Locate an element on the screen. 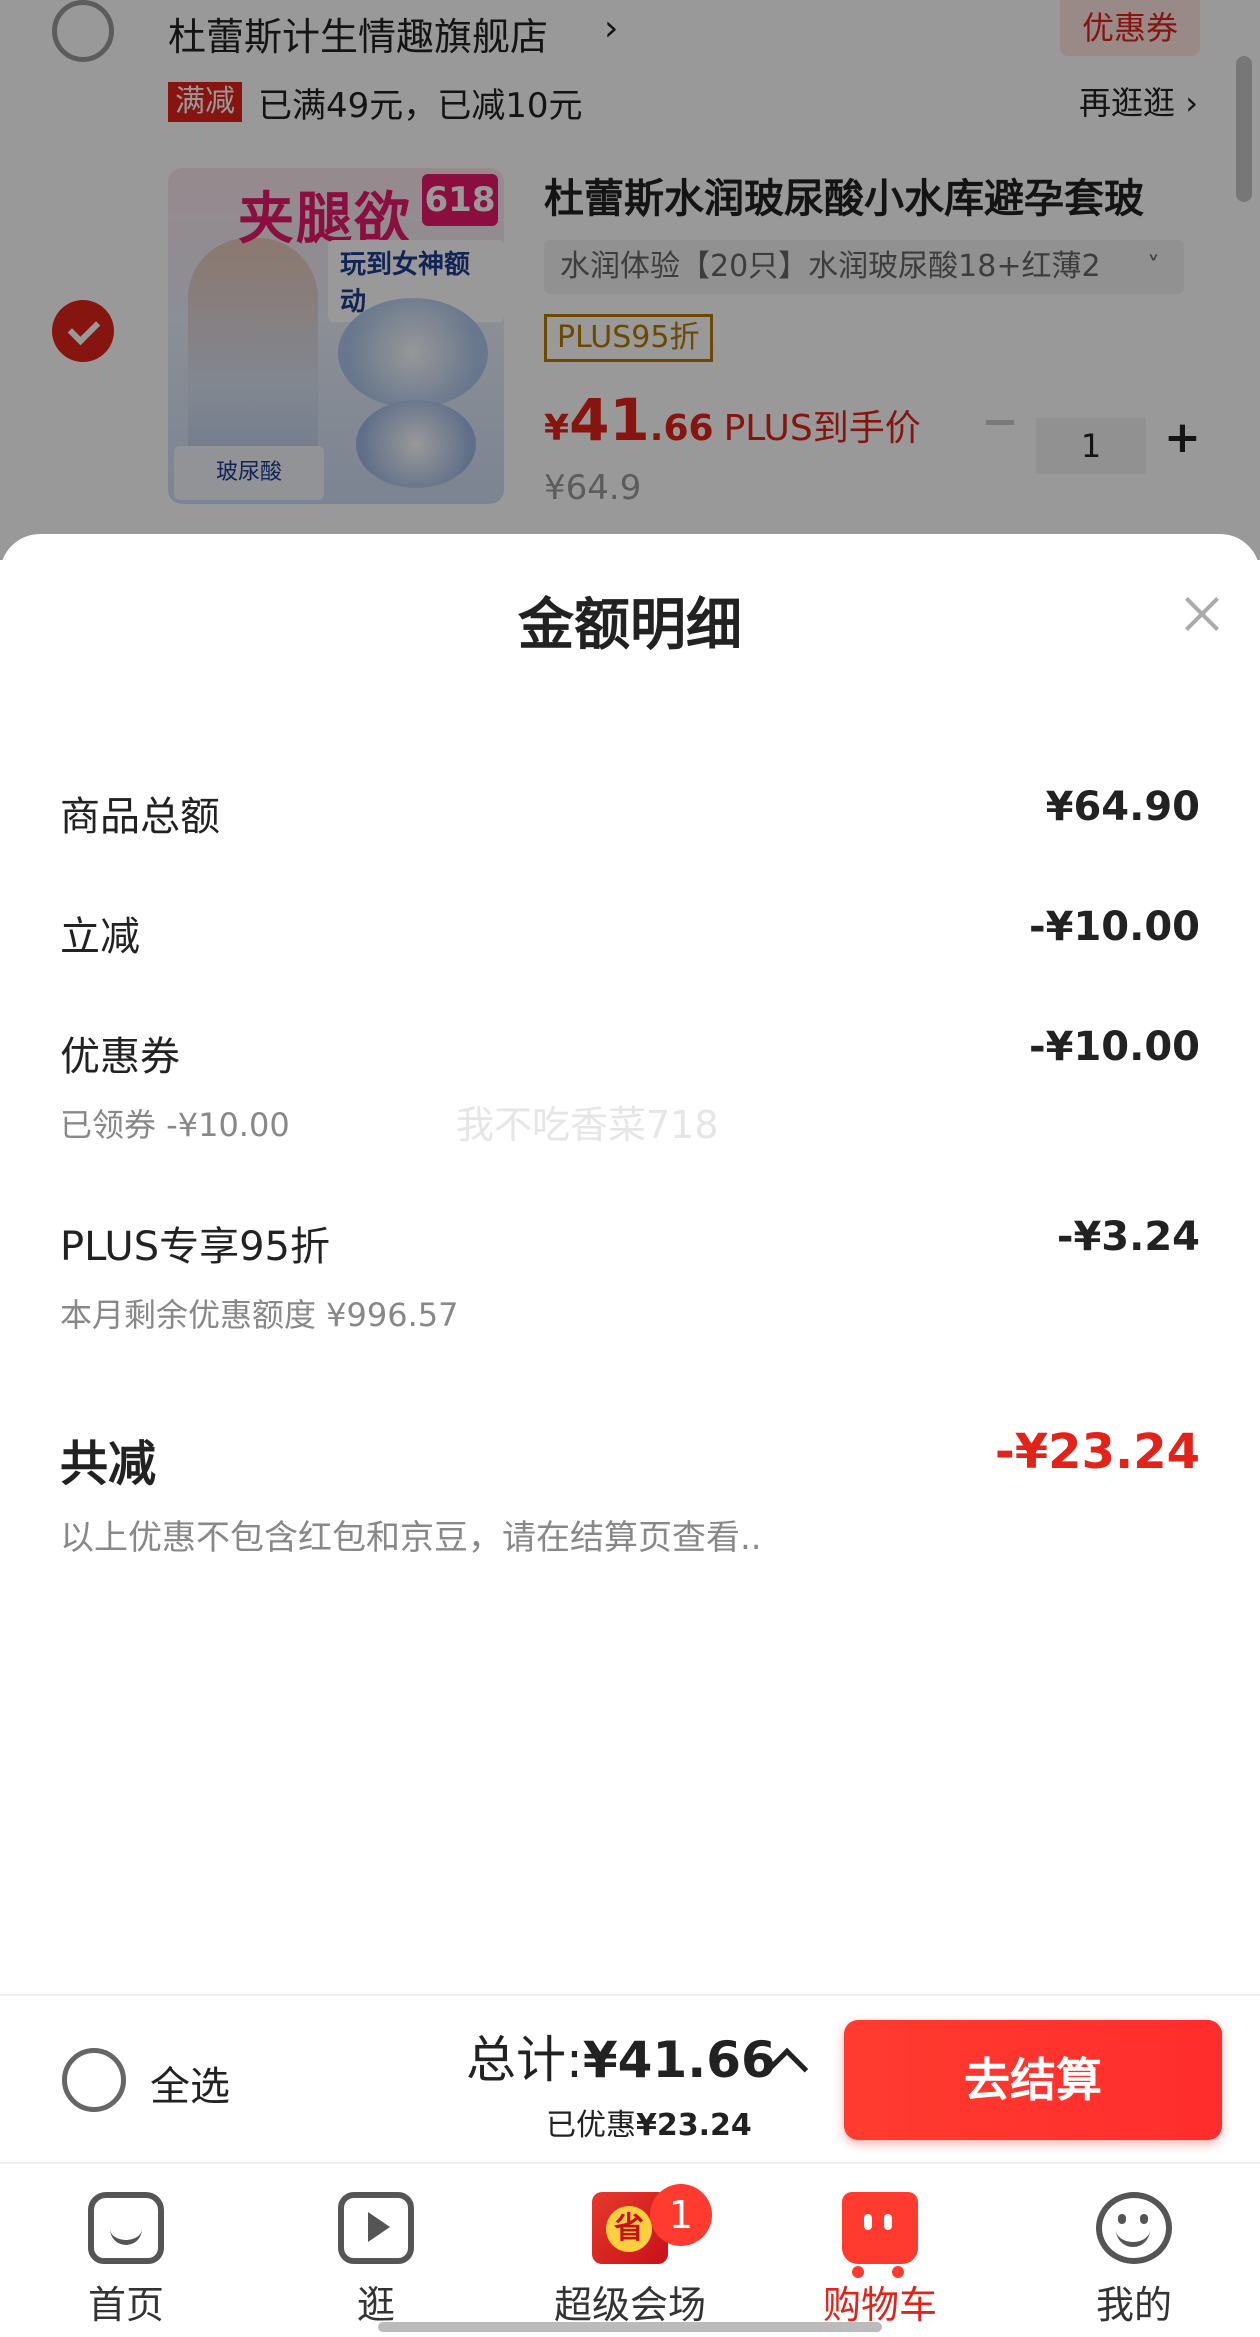  row-label-coupon: 优惠券 is located at coordinates (120, 1057).